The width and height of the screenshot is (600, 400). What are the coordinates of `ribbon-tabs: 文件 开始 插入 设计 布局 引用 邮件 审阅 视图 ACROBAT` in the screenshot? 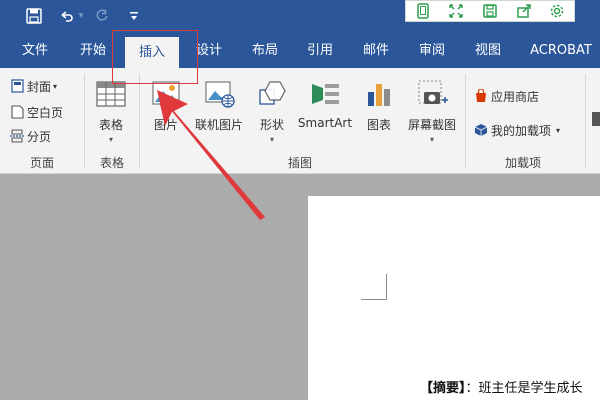 It's located at (300, 51).